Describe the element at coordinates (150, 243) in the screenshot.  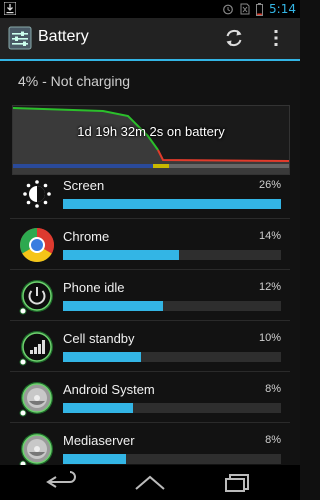
I see `list-item: Chrome 14%` at that location.